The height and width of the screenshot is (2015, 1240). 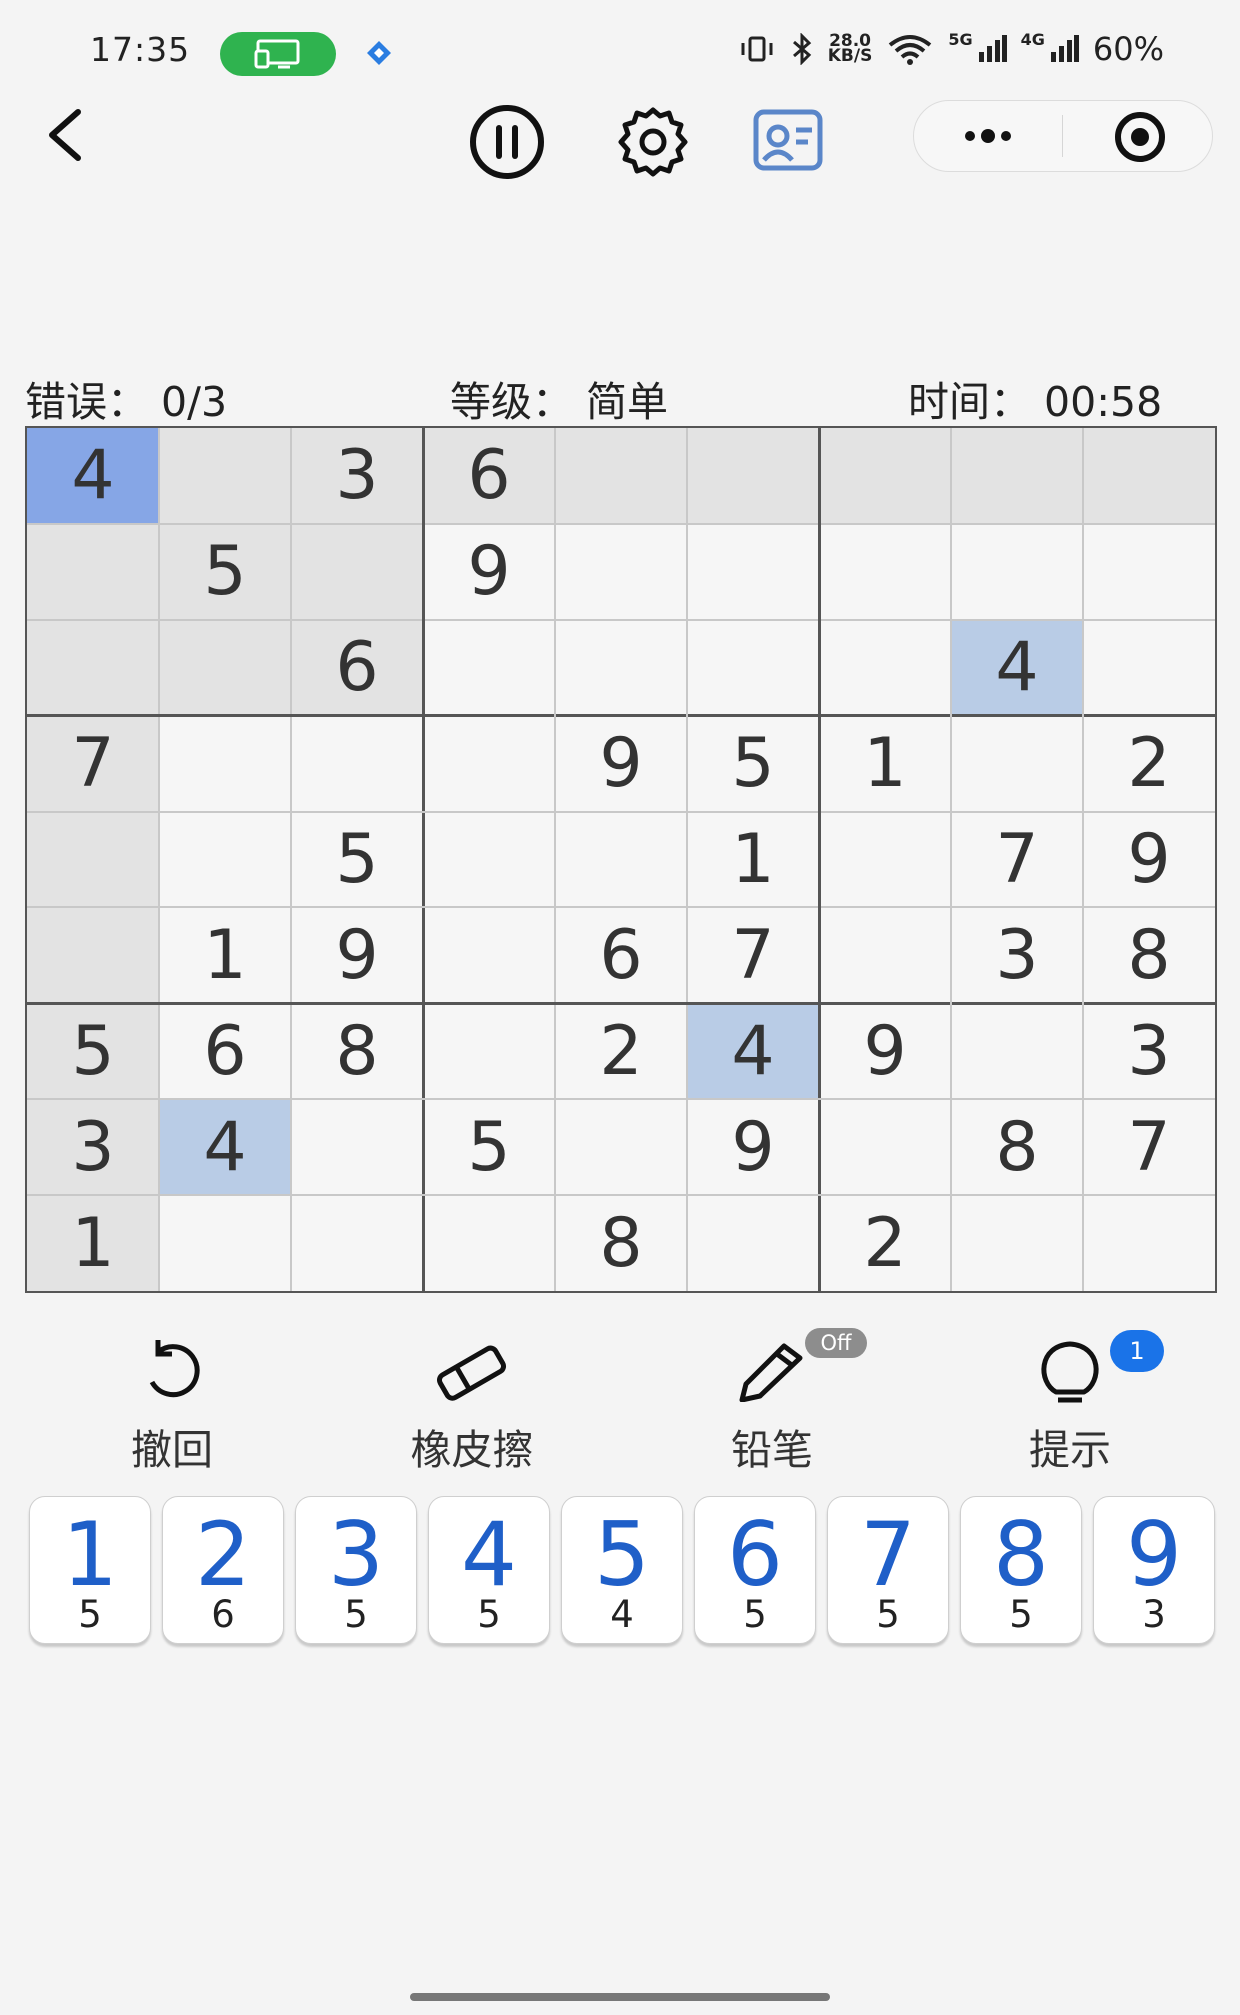 I want to click on number-key-7: 75, so click(x=888, y=1570).